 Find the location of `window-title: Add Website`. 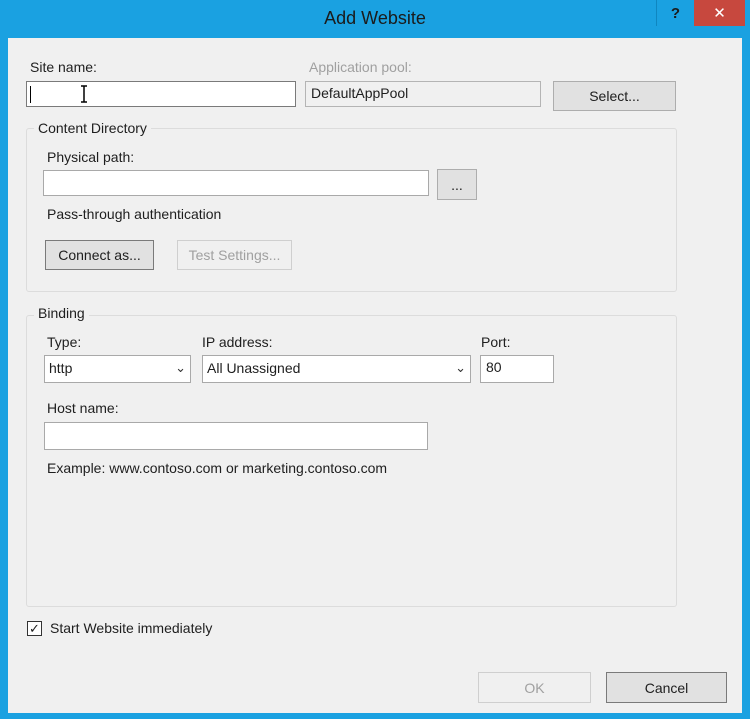

window-title: Add Website is located at coordinates (375, 18).